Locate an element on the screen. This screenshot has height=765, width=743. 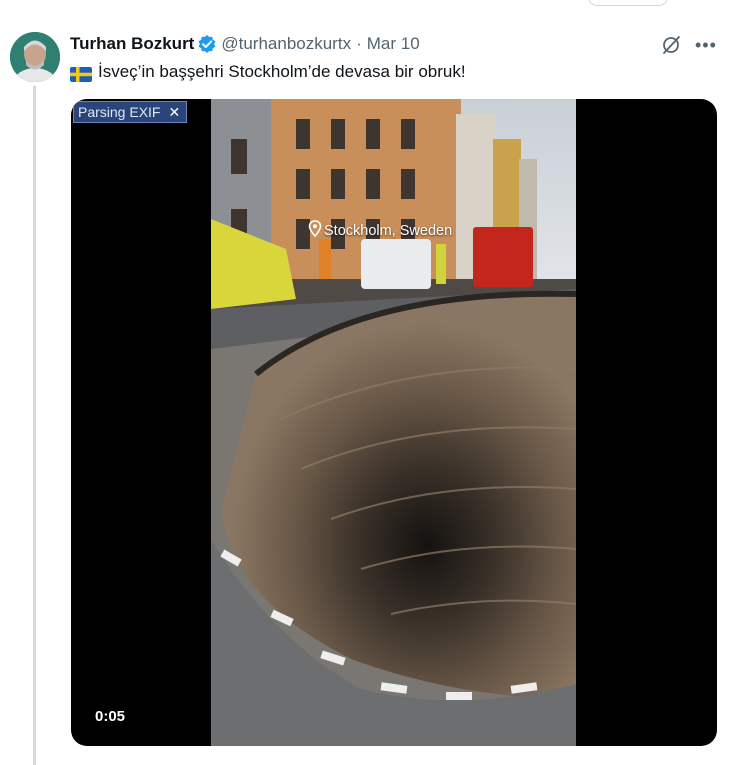
sweden-flag-icon is located at coordinates (81, 73).